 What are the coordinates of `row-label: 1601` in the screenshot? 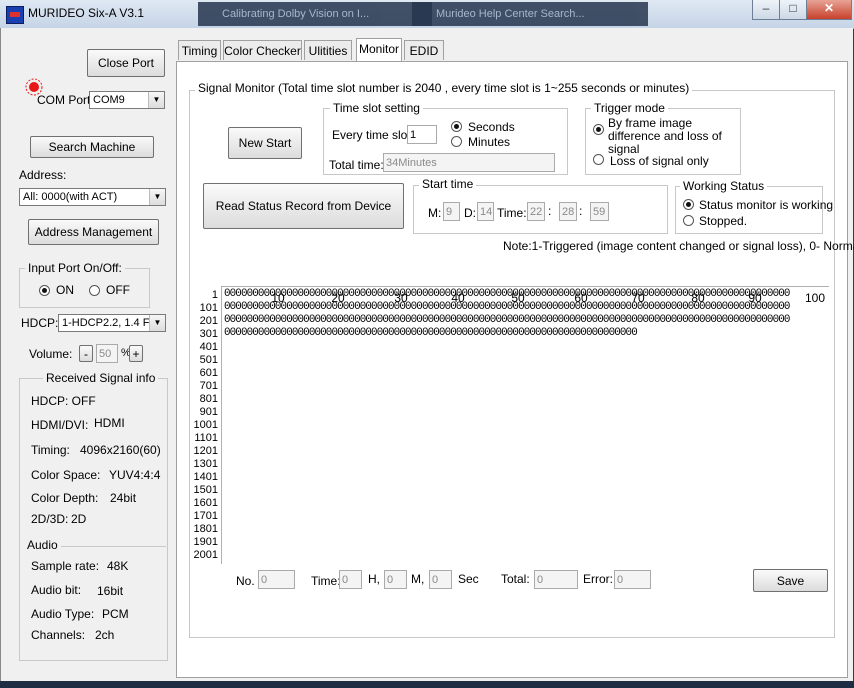 It's located at (205, 503).